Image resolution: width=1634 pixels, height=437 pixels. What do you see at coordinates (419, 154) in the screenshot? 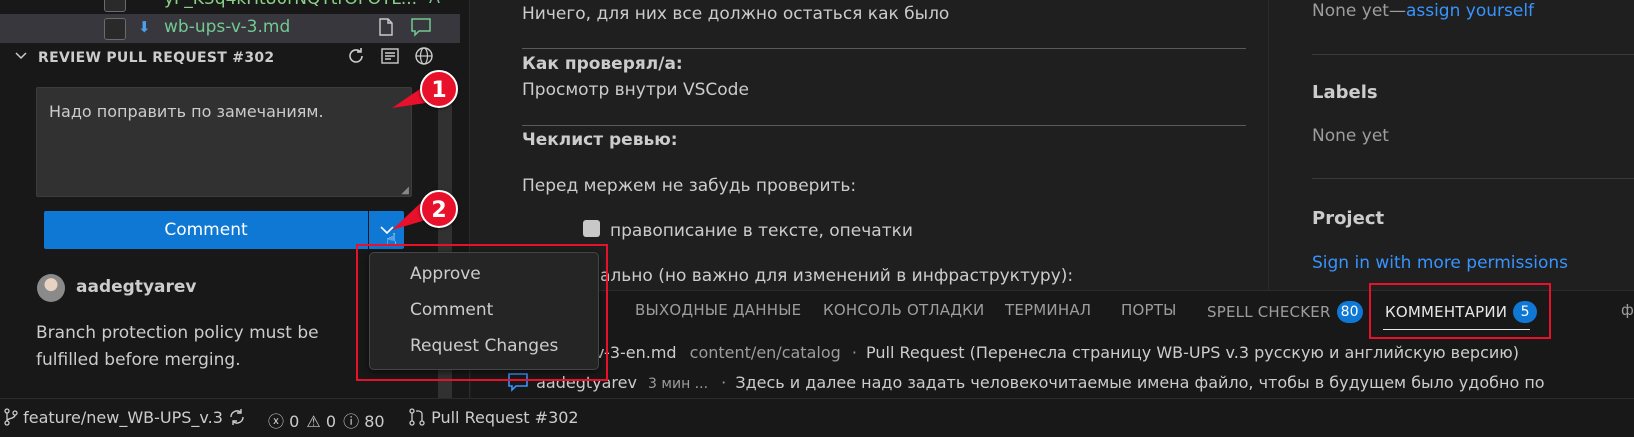
I see `annotation-pointers` at bounding box center [419, 154].